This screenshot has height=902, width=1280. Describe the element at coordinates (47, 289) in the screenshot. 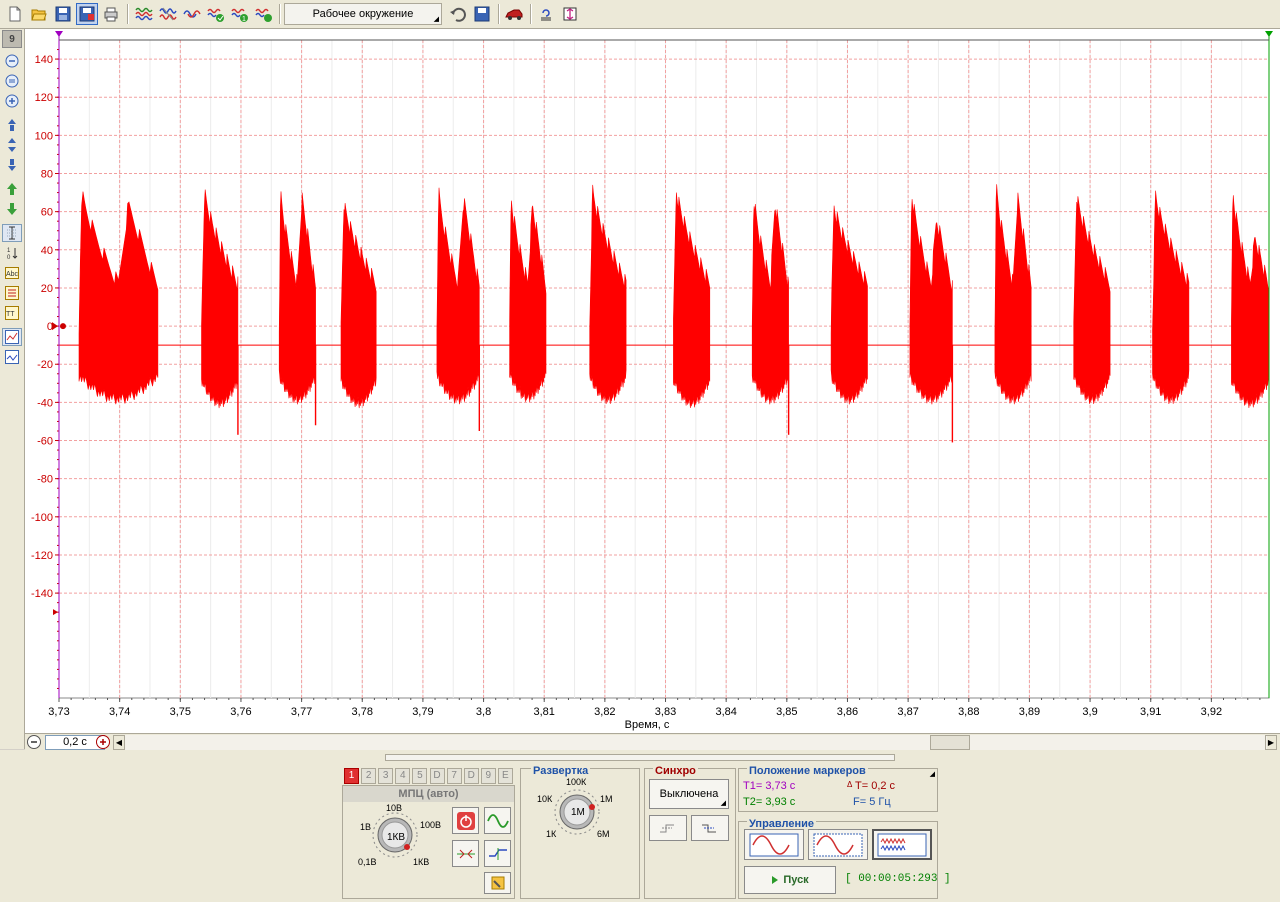

I see `y-tick-label: 20` at that location.